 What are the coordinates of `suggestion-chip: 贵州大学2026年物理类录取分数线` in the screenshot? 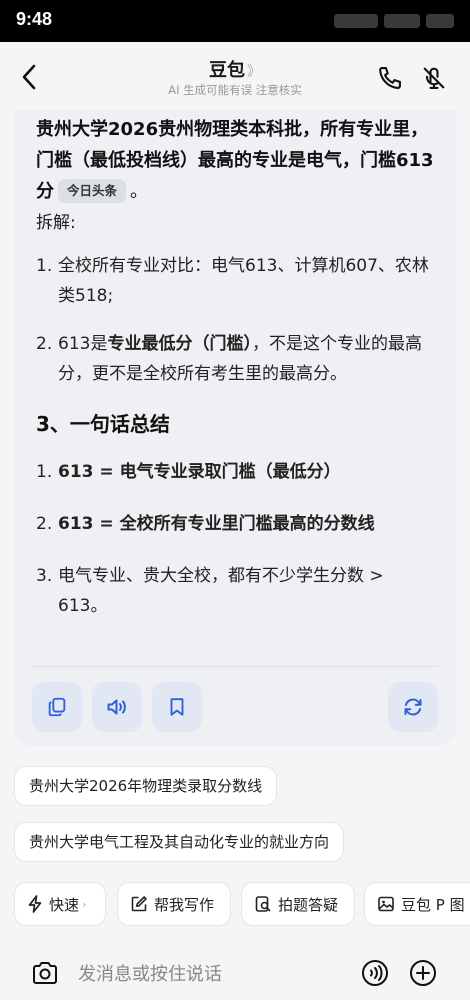 It's located at (146, 786).